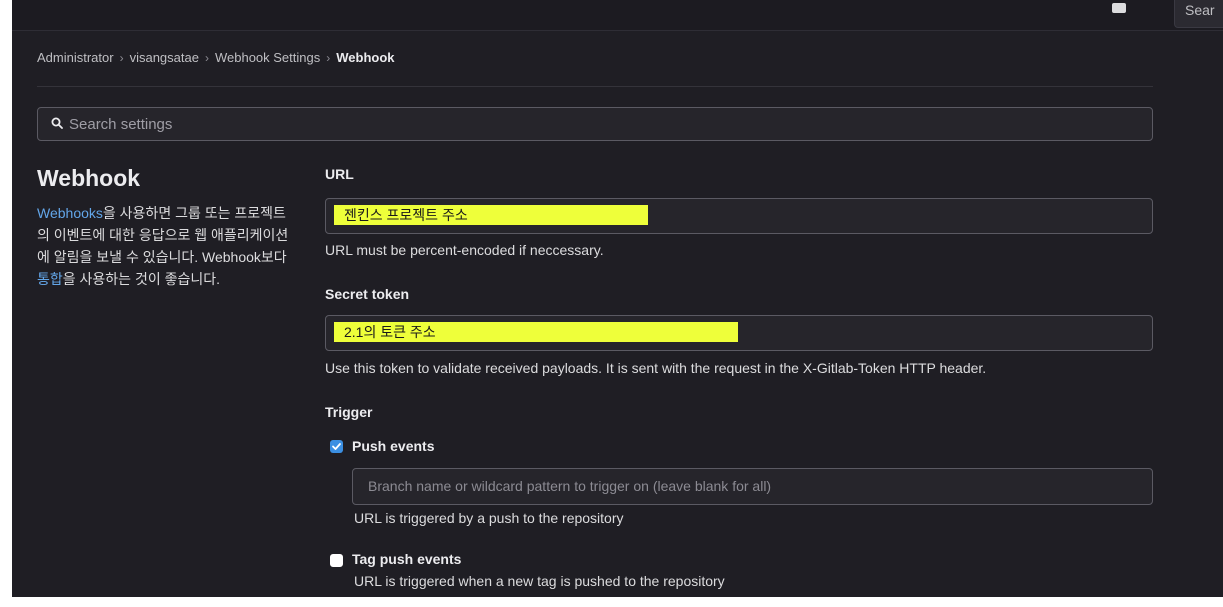  I want to click on url-input: 젠킨스 프로젝트 주소, so click(739, 216).